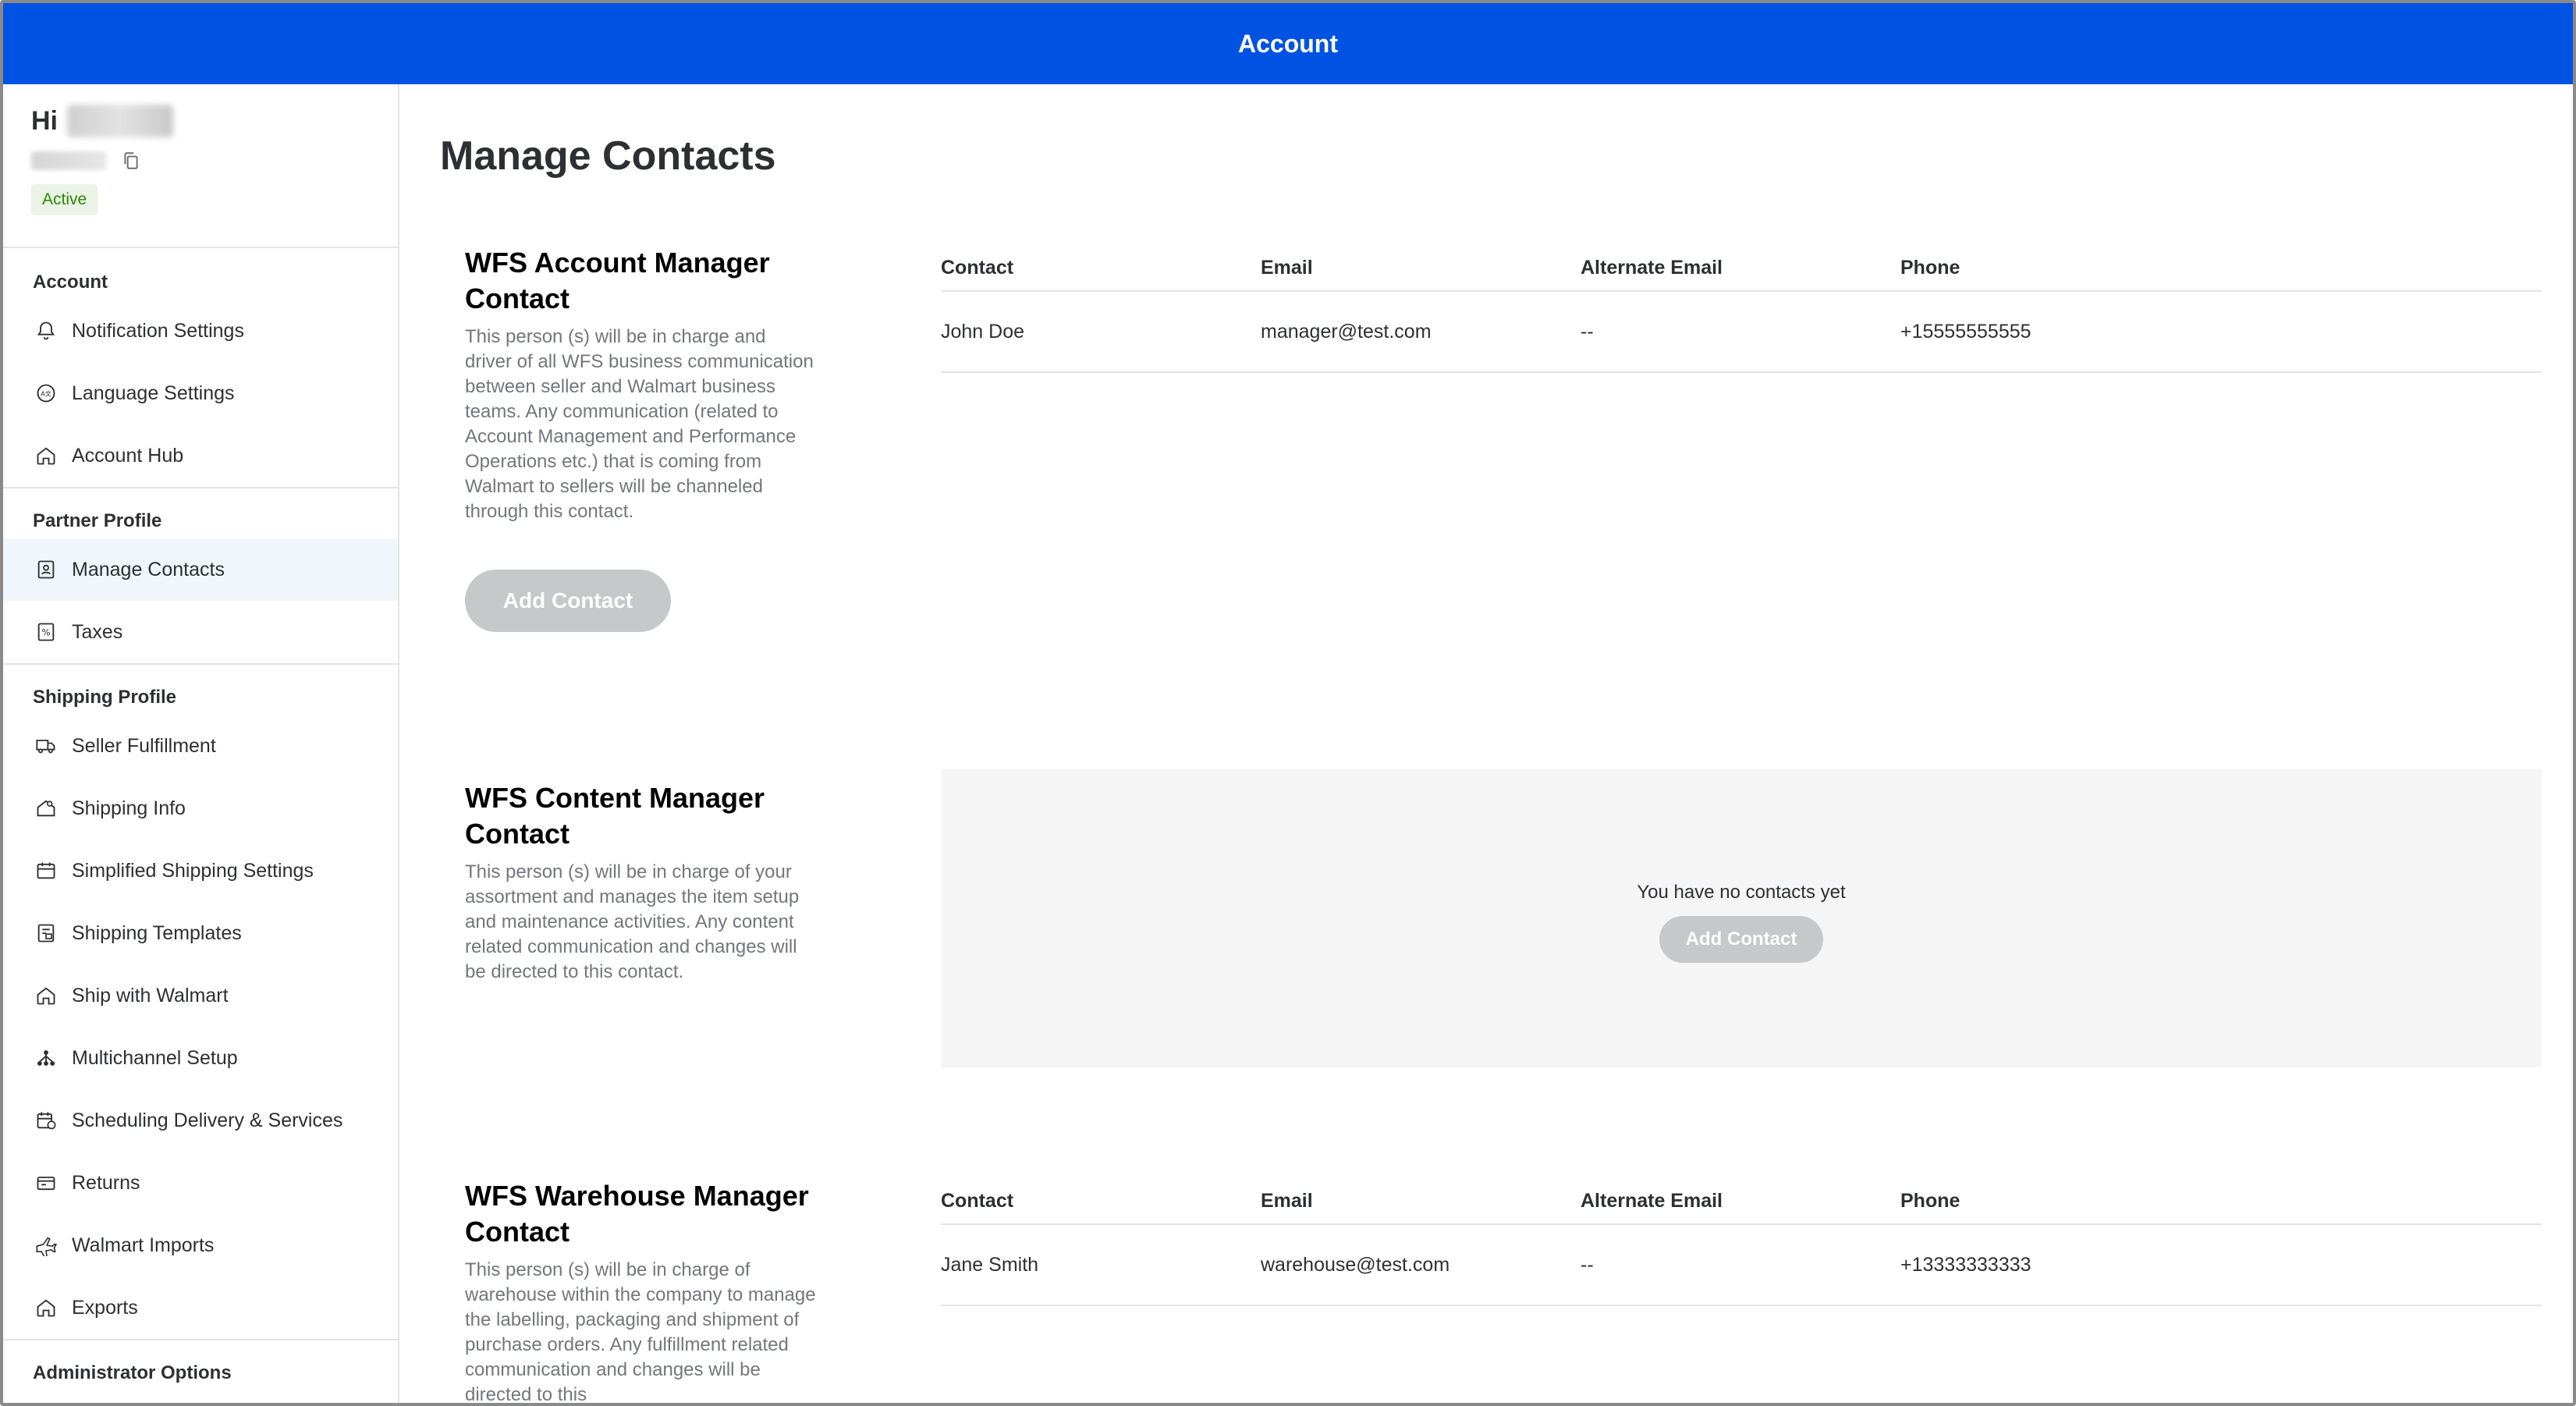  I want to click on sidebar-item-language-settings: A文 Language Settings, so click(200, 393).